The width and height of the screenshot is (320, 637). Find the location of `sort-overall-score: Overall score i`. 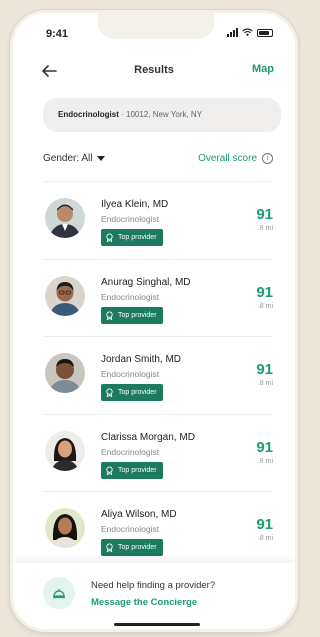

sort-overall-score: Overall score i is located at coordinates (235, 158).